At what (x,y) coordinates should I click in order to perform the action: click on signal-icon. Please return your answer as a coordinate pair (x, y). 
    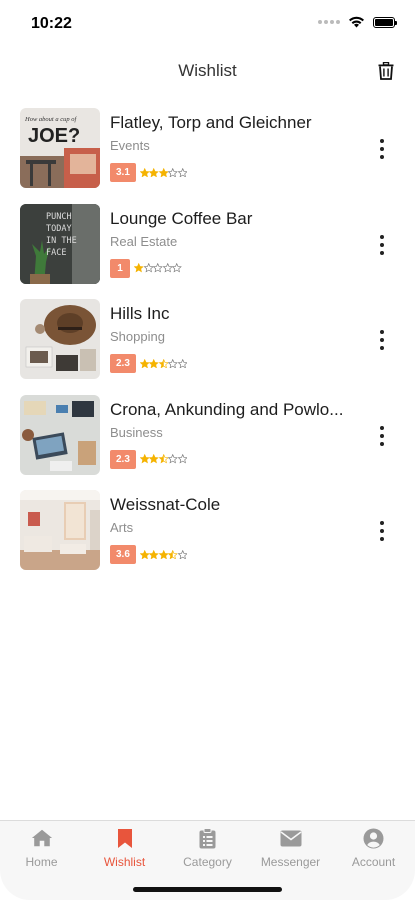
    Looking at the image, I should click on (329, 22).